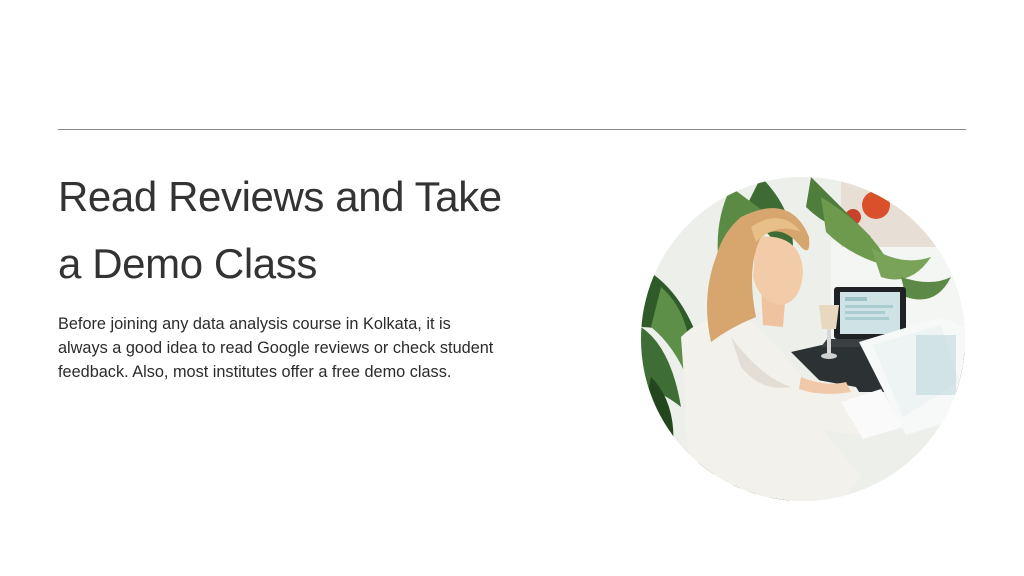 The image size is (1024, 576). I want to click on horizontal-divider, so click(512, 129).